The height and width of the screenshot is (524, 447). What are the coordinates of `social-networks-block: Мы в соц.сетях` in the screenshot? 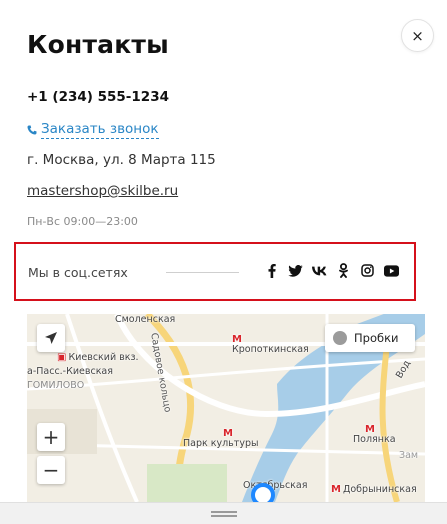 It's located at (215, 271).